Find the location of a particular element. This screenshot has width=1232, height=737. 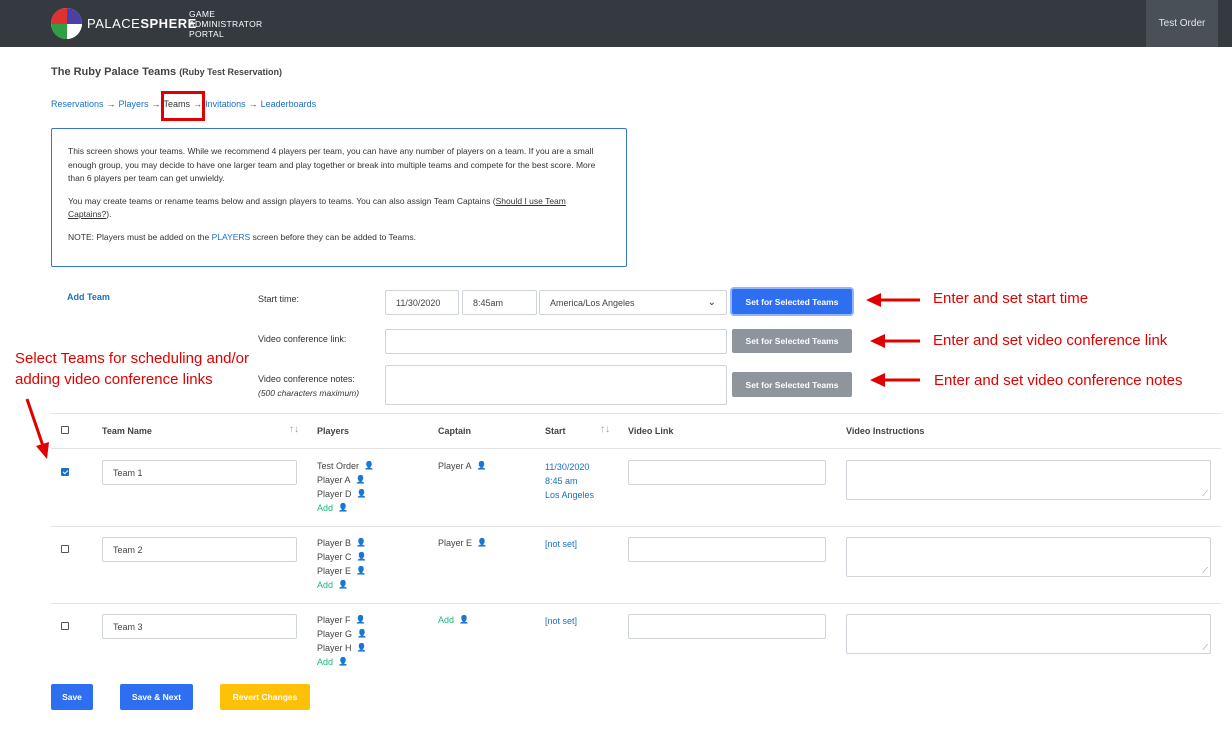

header-team-name: Team Name is located at coordinates (127, 431).